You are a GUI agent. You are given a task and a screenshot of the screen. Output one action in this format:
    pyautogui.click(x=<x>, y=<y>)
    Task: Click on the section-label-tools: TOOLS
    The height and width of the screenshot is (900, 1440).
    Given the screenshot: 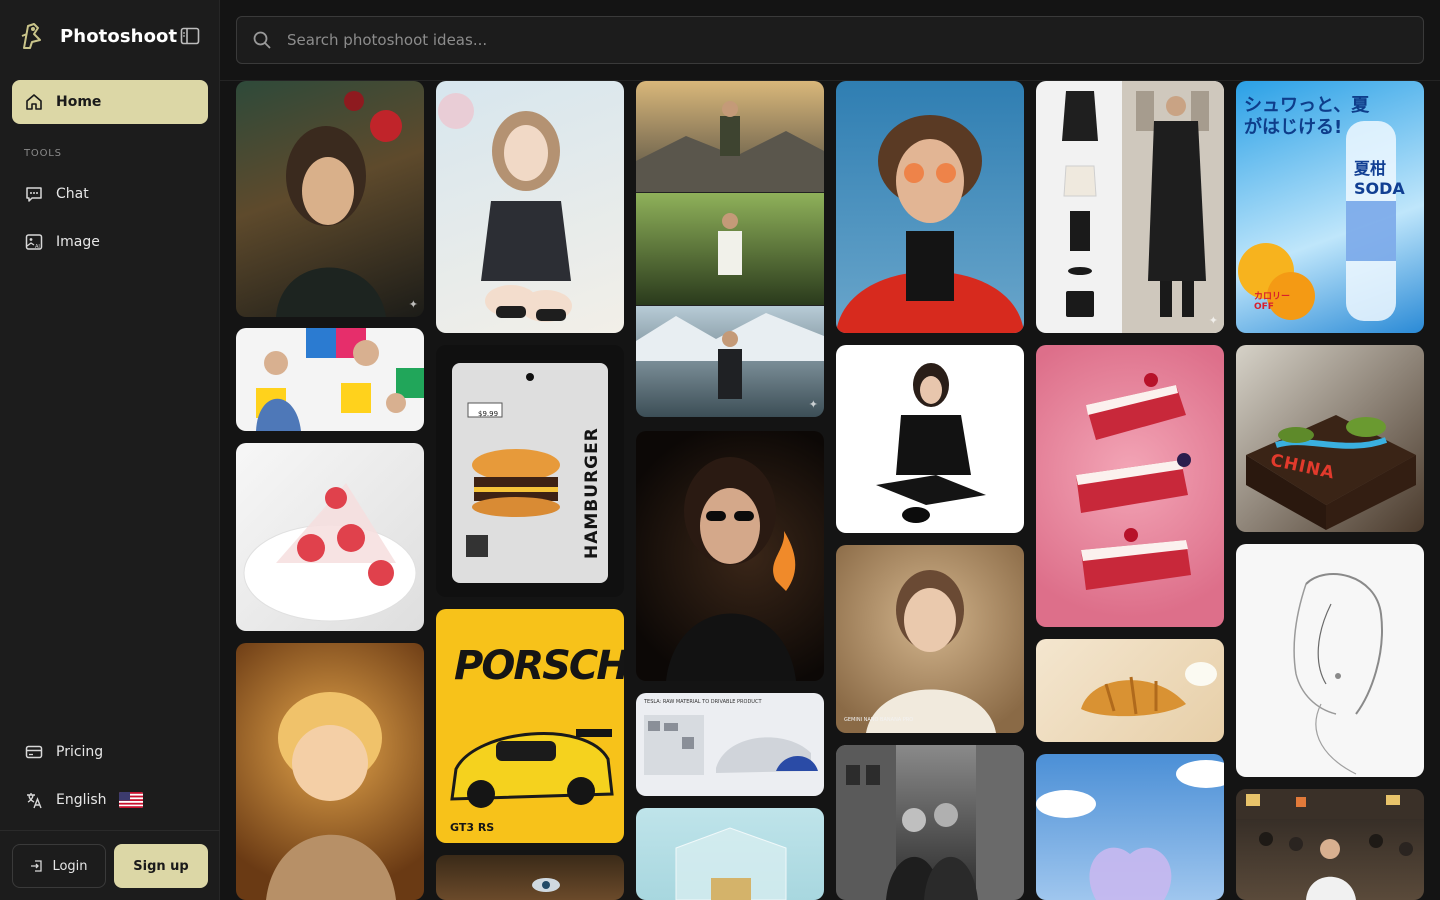 What is the action you would take?
    pyautogui.click(x=43, y=153)
    